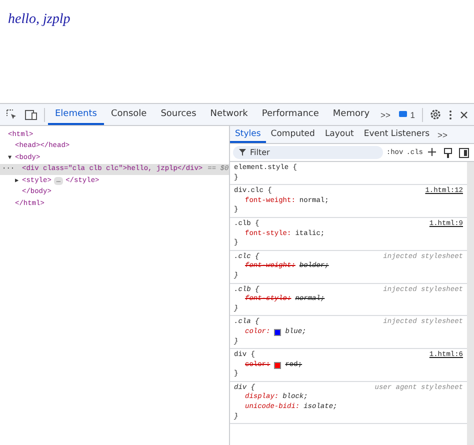  Describe the element at coordinates (260, 152) in the screenshot. I see `filter-placeholder: Filter` at that location.